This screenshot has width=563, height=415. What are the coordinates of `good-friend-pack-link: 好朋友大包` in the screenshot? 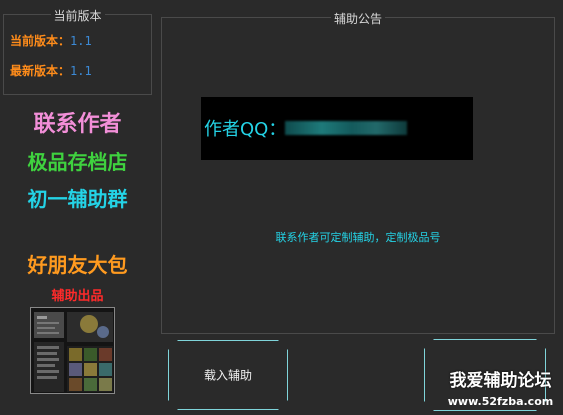 It's located at (77, 263).